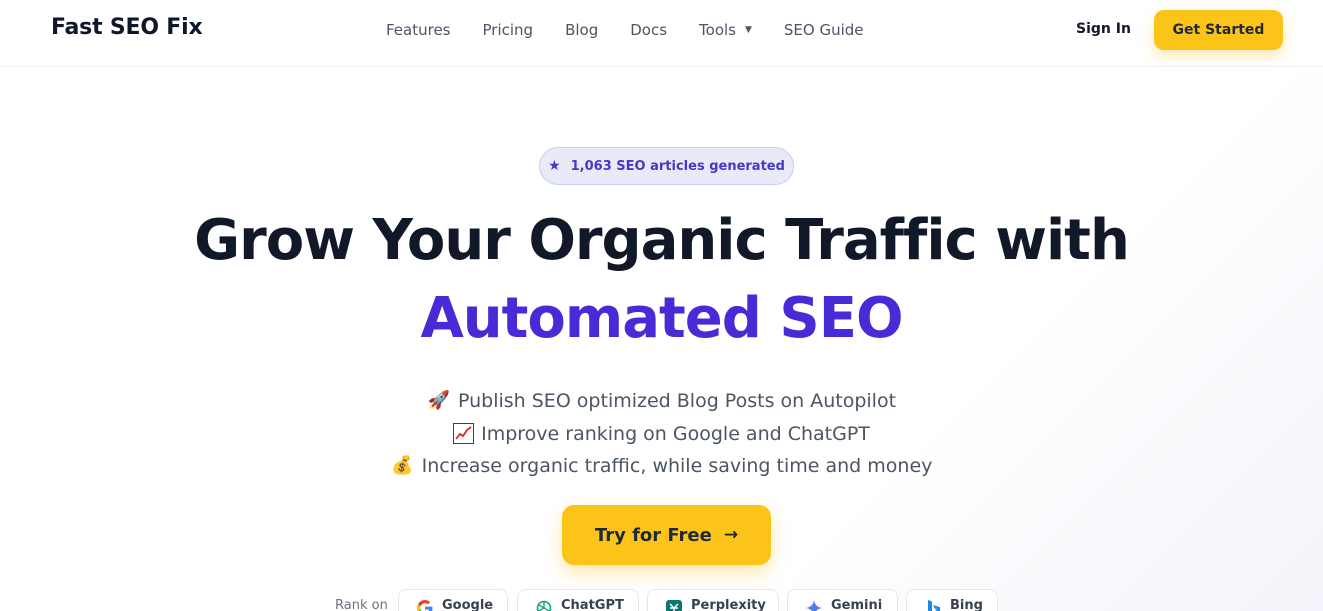 This screenshot has width=1323, height=611. Describe the element at coordinates (748, 30) in the screenshot. I see `caret-down-icon: ▼` at that location.